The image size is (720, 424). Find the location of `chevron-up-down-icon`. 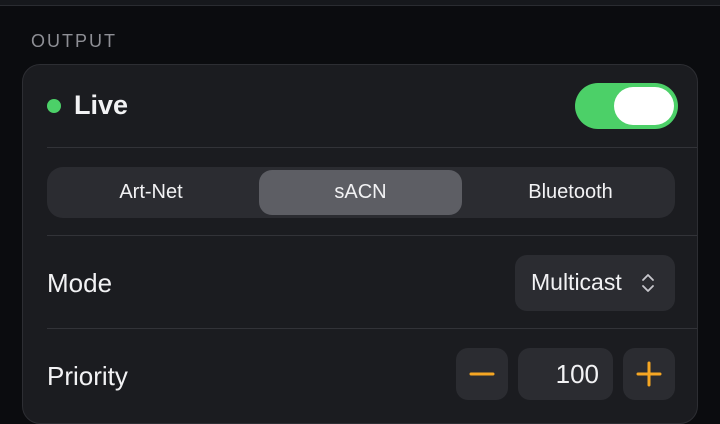

chevron-up-down-icon is located at coordinates (648, 283).